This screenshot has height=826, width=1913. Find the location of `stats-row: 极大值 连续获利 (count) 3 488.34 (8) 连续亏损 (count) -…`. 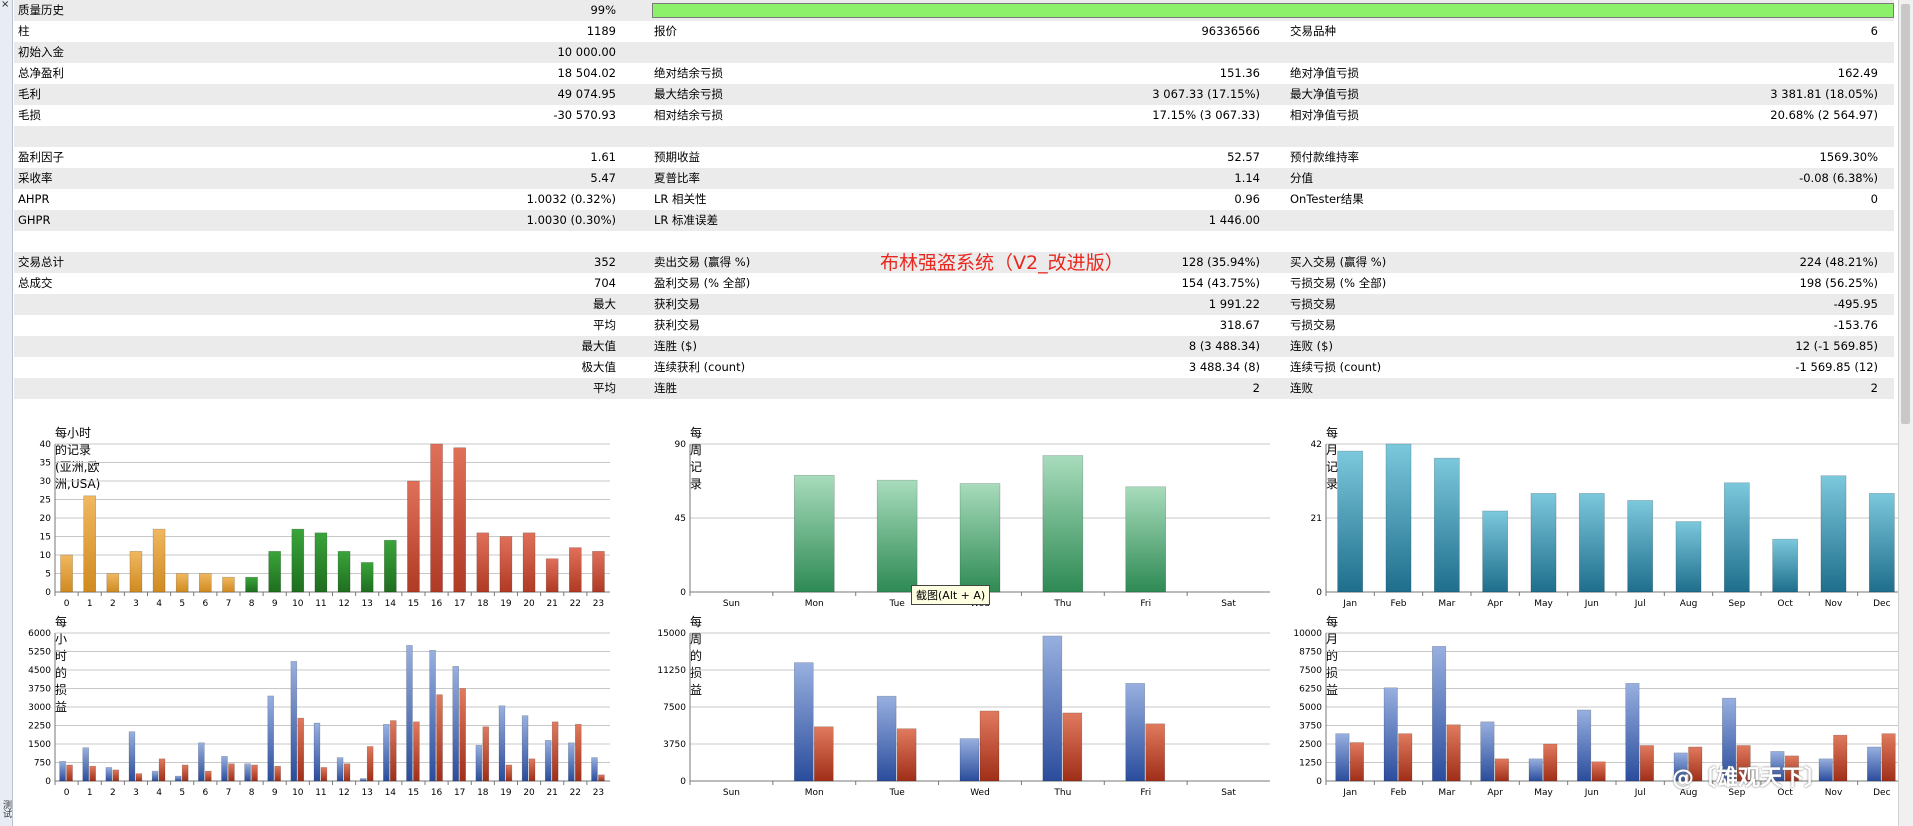

stats-row: 极大值 连续获利 (count) 3 488.34 (8) 连续亏损 (count) -… is located at coordinates (954, 367).